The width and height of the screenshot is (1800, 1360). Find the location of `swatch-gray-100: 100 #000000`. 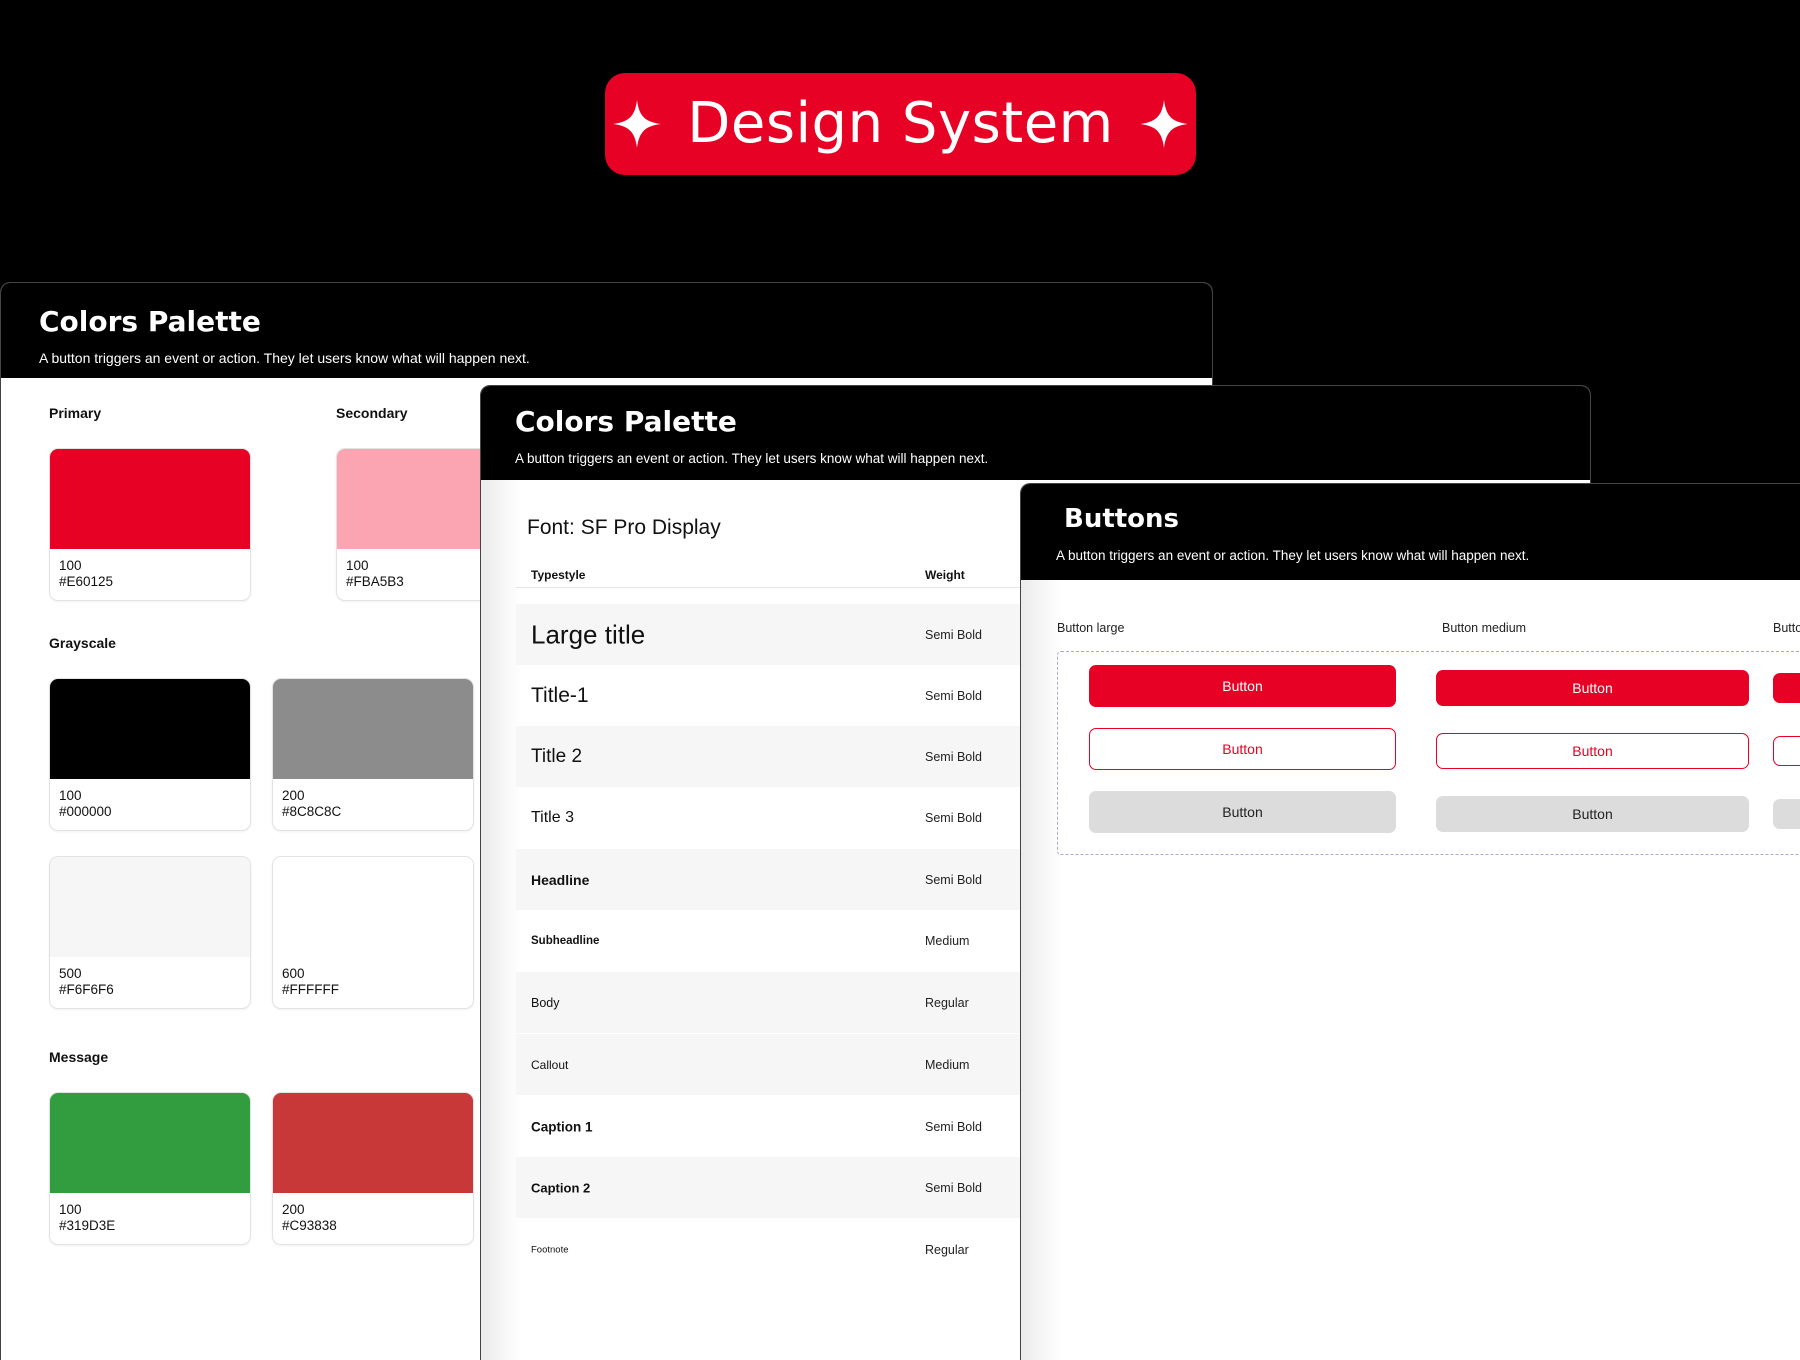

swatch-gray-100: 100 #000000 is located at coordinates (150, 754).